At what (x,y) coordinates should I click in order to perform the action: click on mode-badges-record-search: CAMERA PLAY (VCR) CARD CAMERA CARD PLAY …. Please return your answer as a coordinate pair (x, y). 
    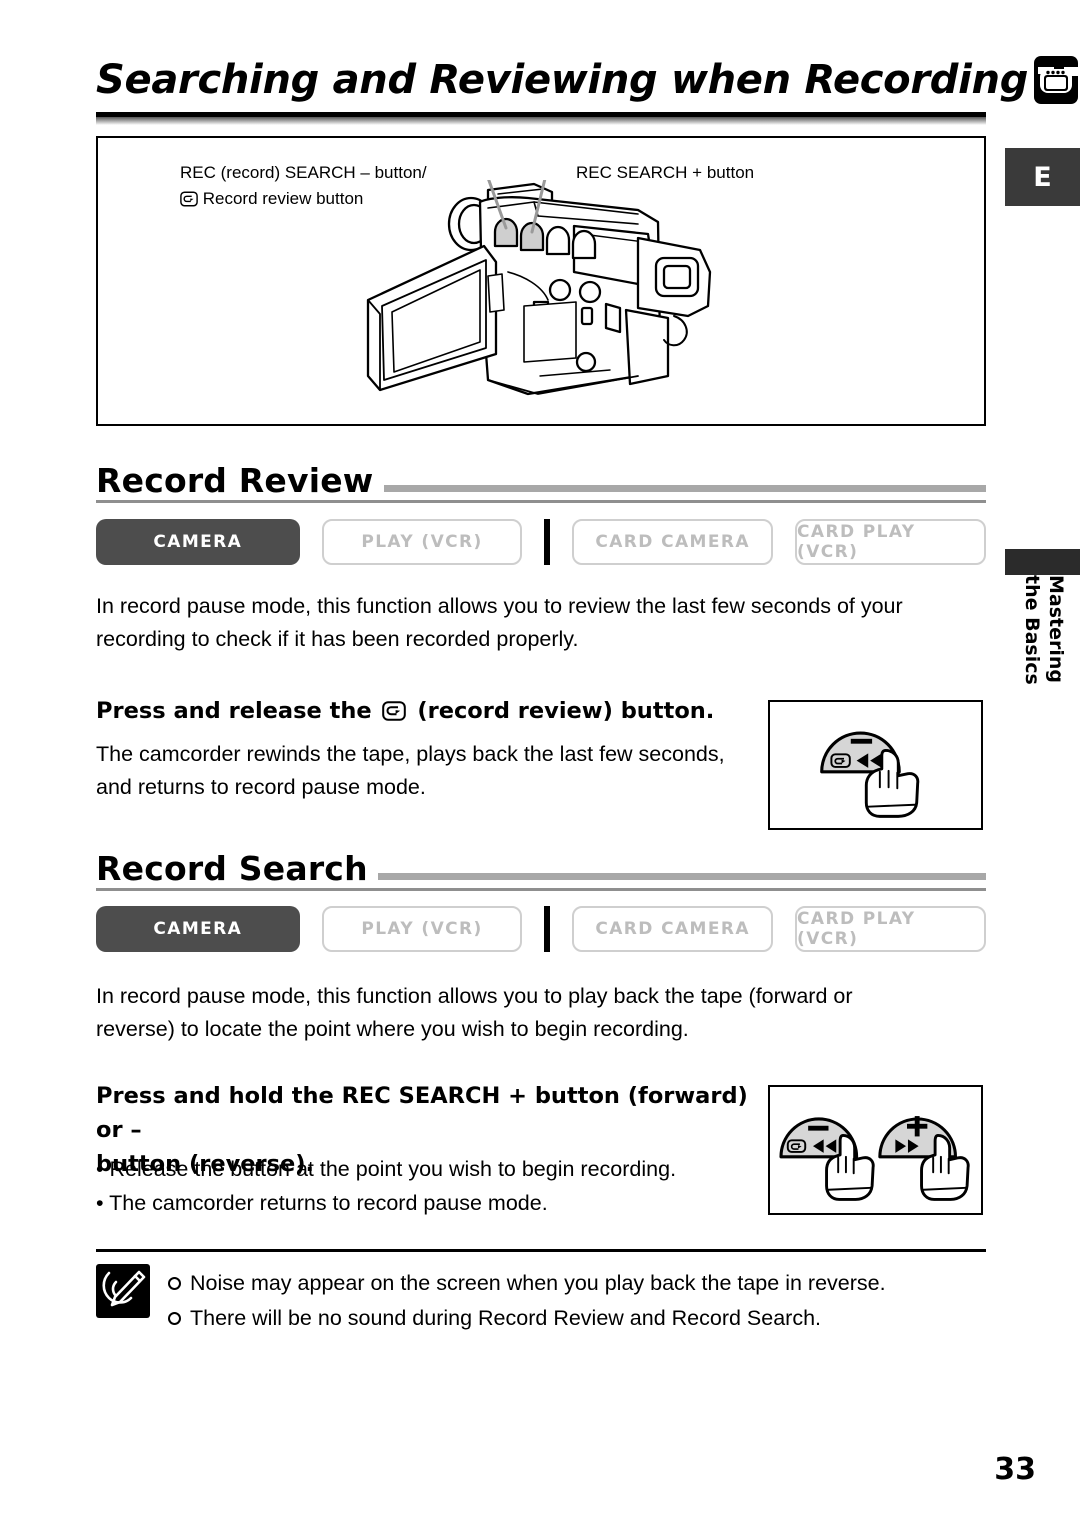
    Looking at the image, I should click on (541, 929).